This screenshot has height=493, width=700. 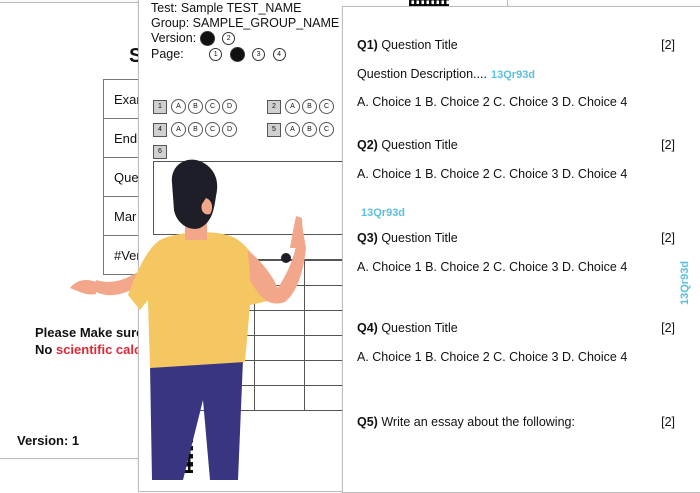 What do you see at coordinates (89, 332) in the screenshot?
I see `cover-note: Please Make sure` at bounding box center [89, 332].